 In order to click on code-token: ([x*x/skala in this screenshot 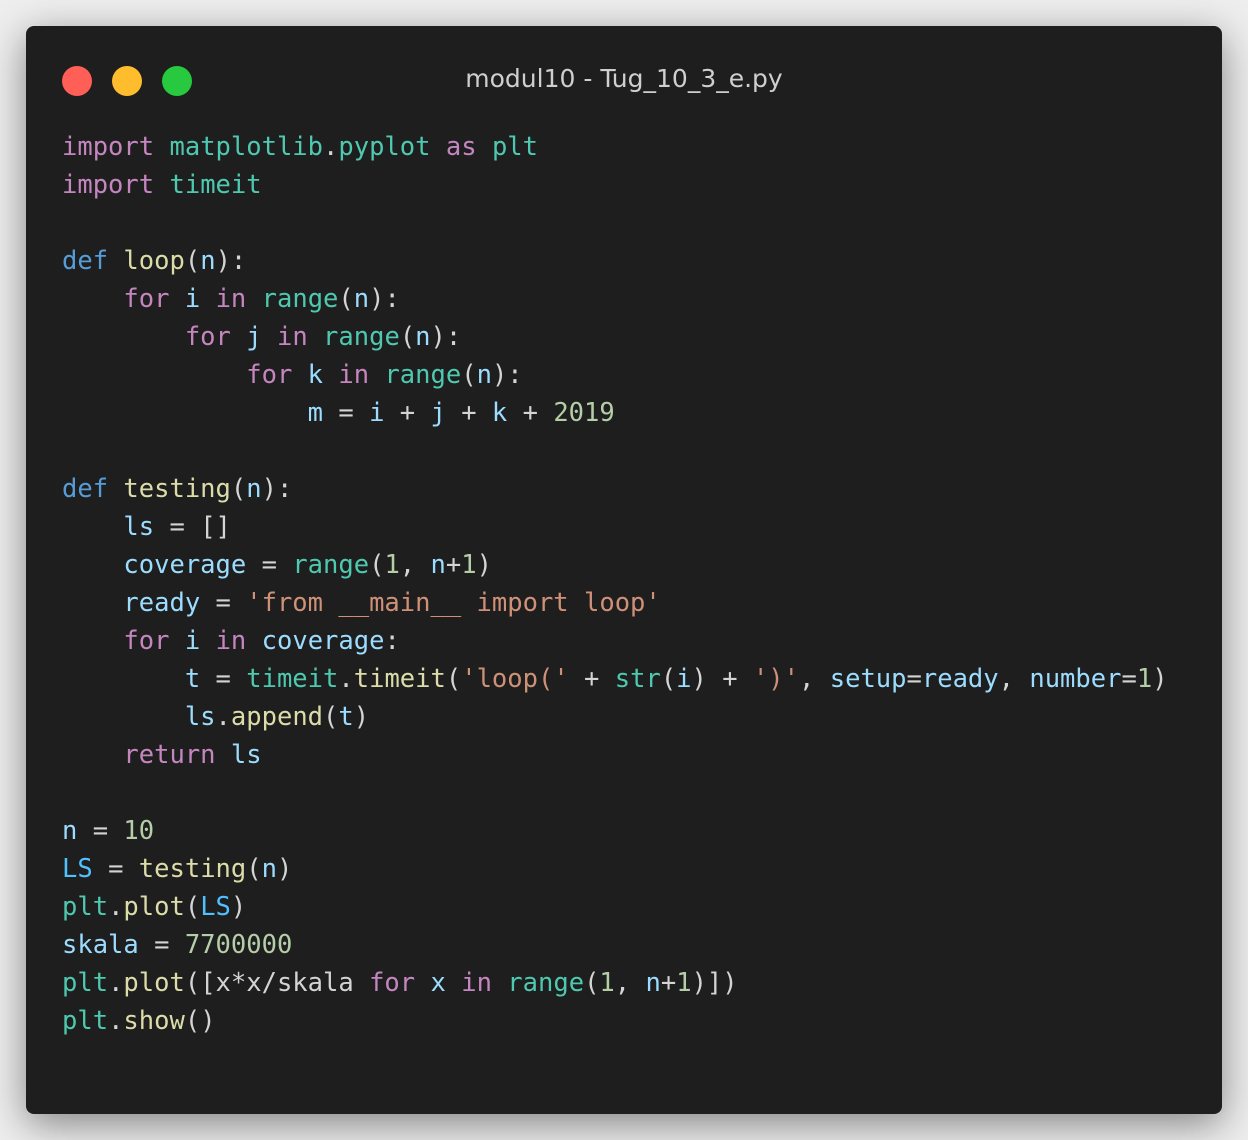, I will do `click(277, 983)`.